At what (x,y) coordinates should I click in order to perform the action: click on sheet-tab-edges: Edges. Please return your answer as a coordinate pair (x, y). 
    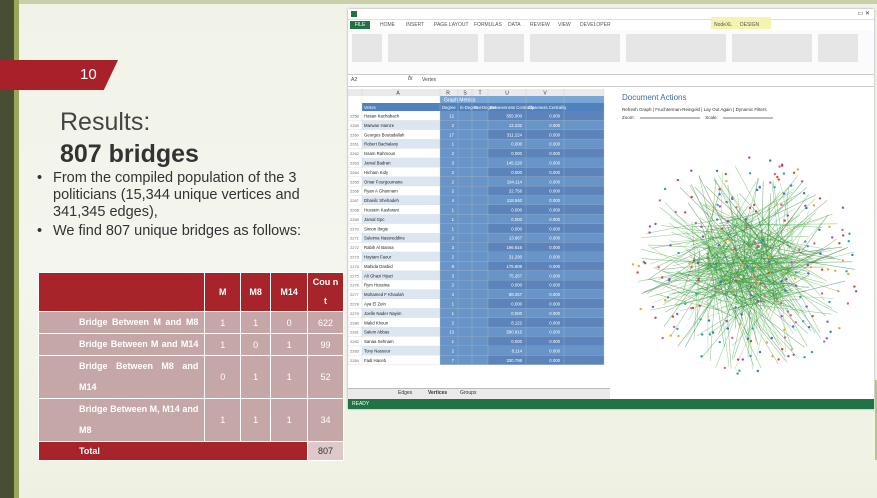
    Looking at the image, I should click on (405, 393).